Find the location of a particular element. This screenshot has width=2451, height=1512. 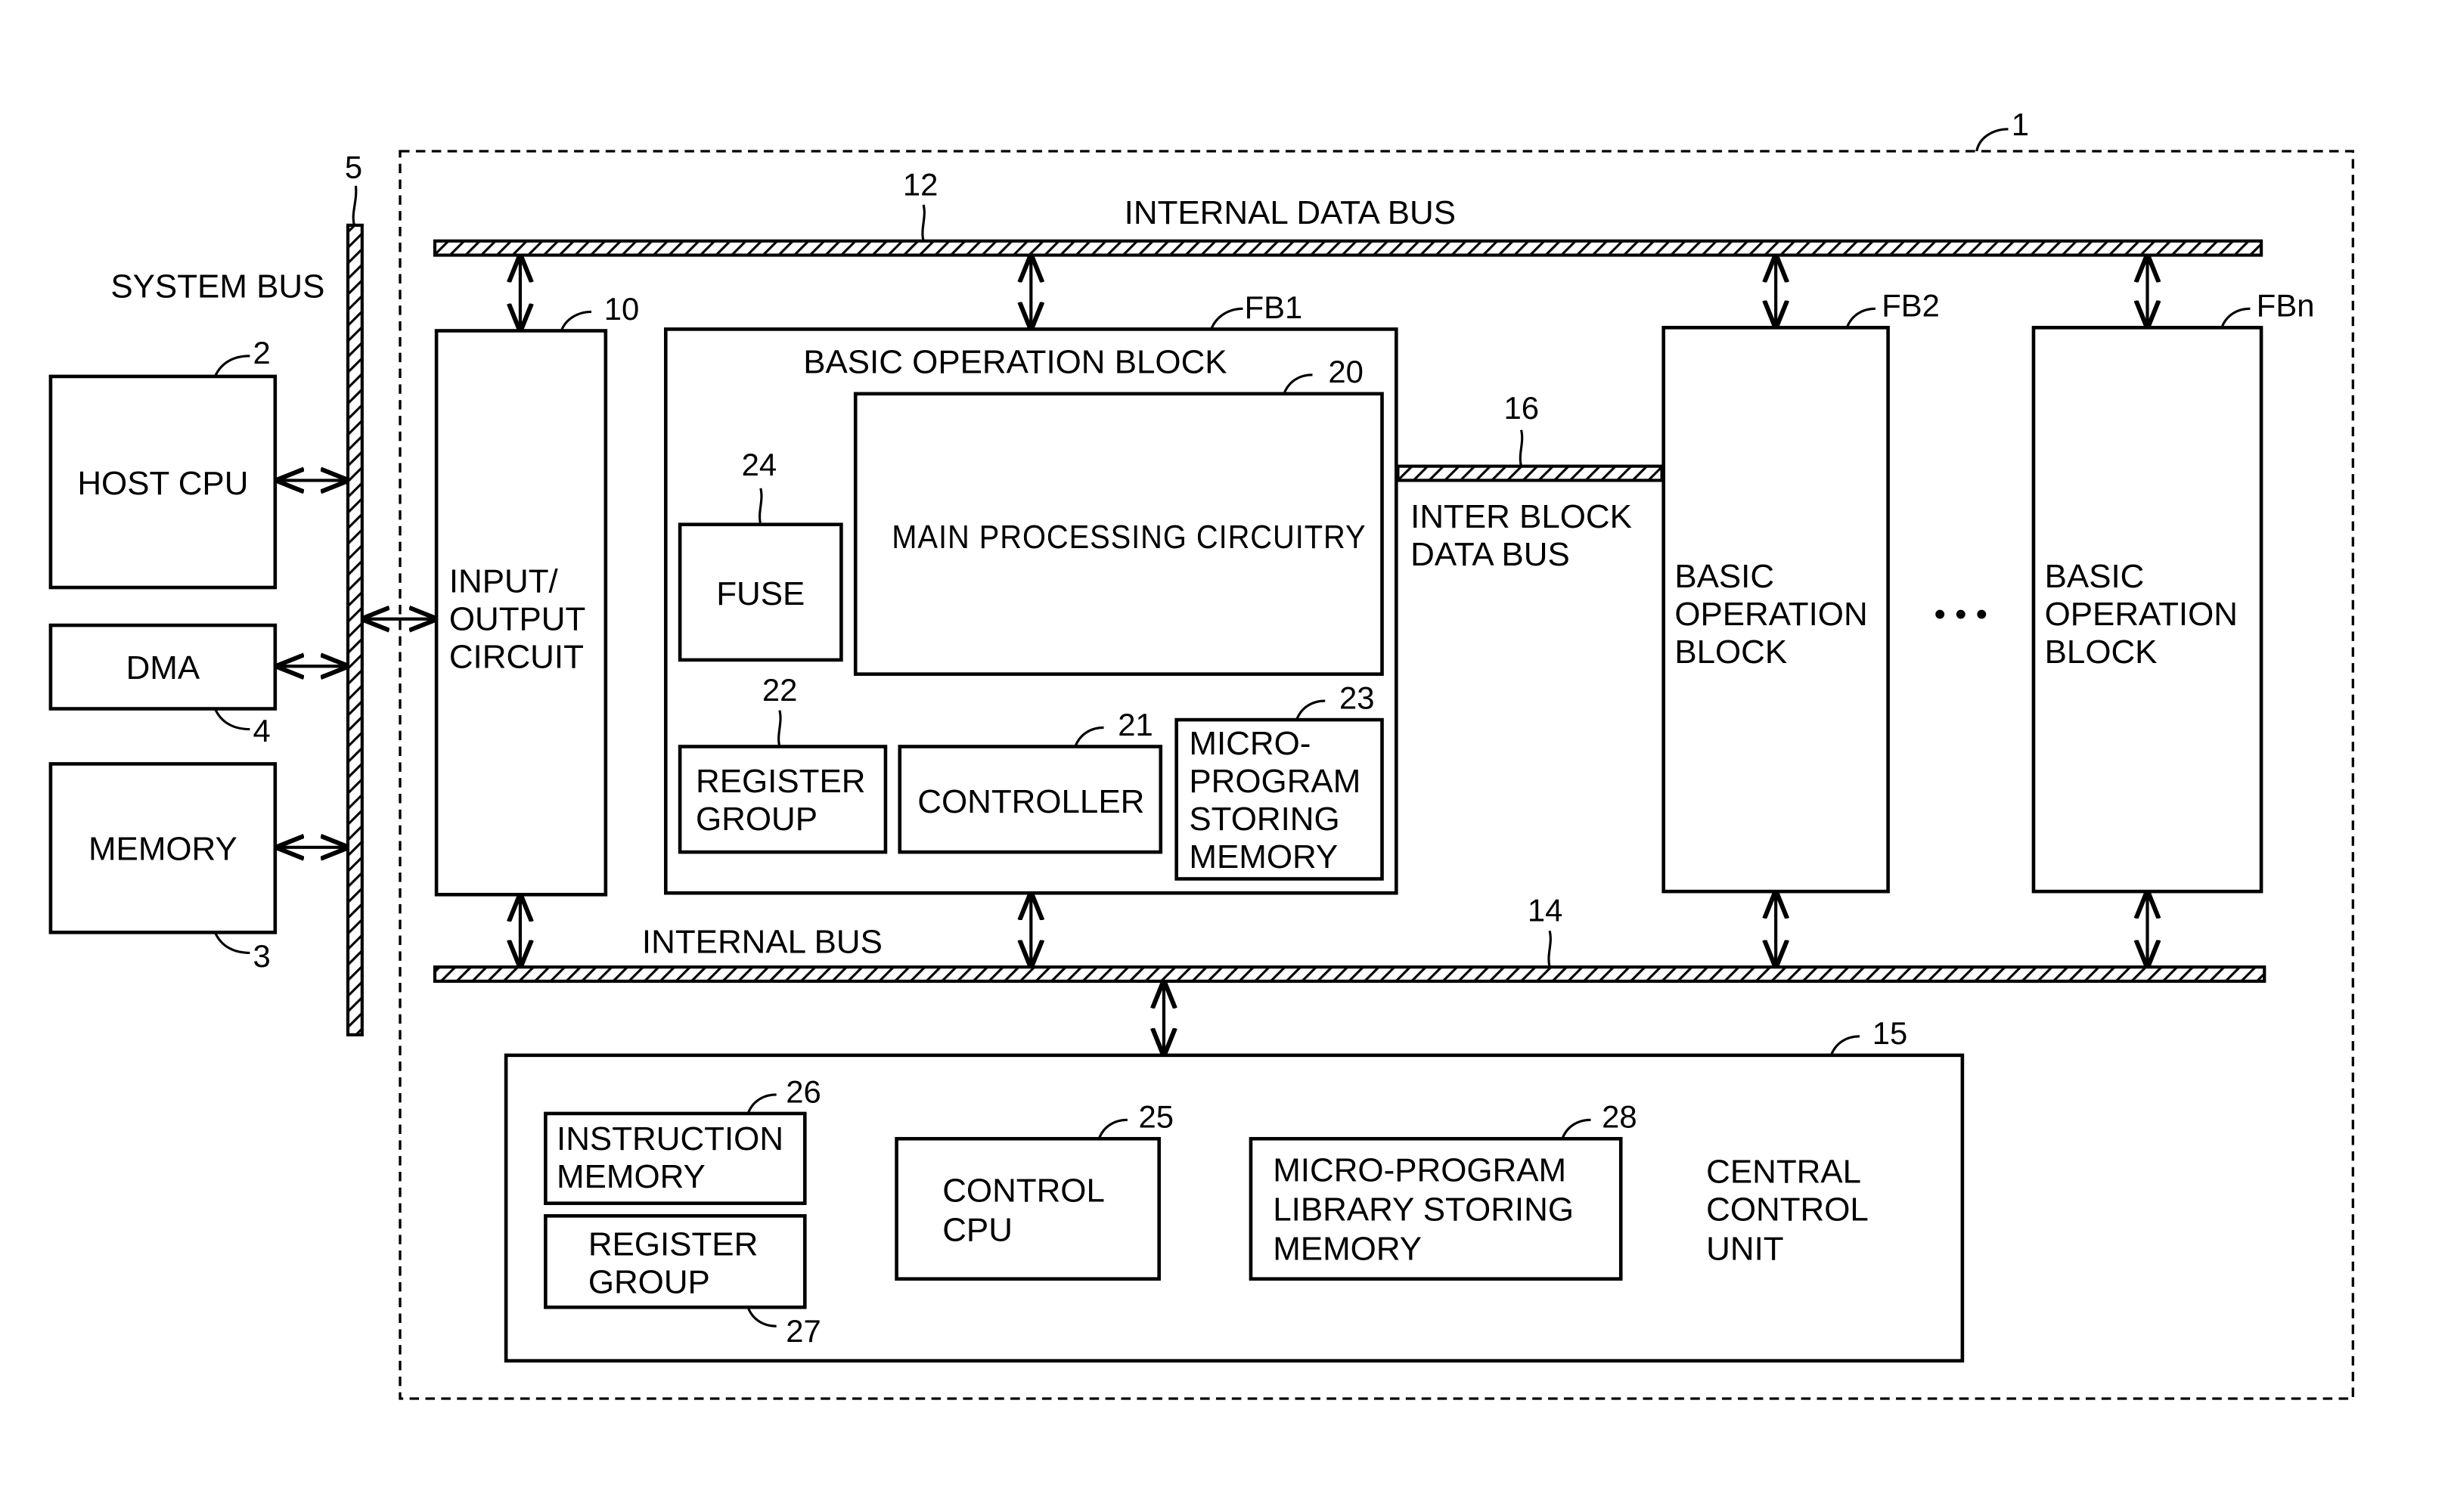

ref-ccu-register-group: 27 is located at coordinates (804, 1331).